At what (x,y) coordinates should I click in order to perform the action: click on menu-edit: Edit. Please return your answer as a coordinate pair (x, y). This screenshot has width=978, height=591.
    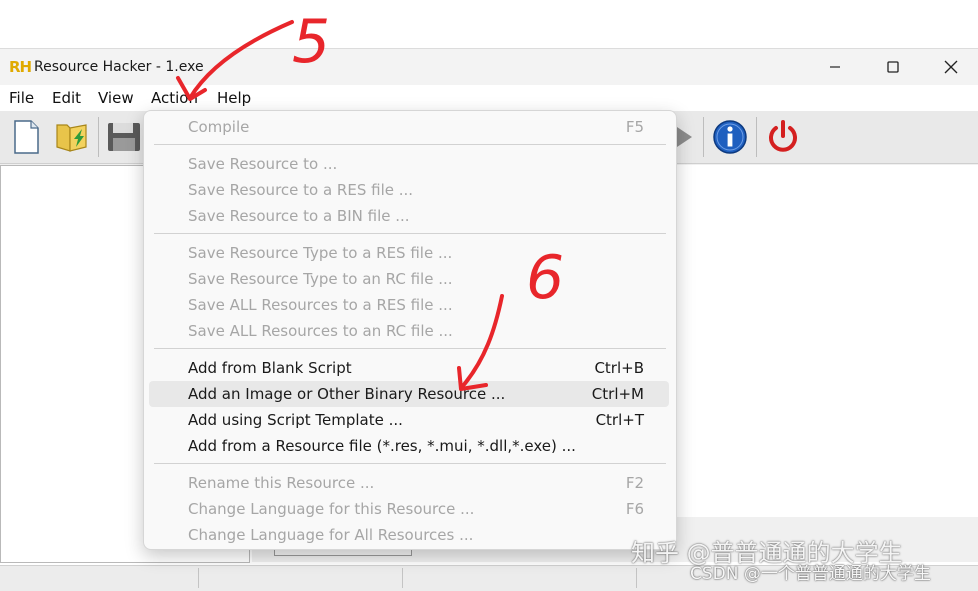
    Looking at the image, I should click on (66, 98).